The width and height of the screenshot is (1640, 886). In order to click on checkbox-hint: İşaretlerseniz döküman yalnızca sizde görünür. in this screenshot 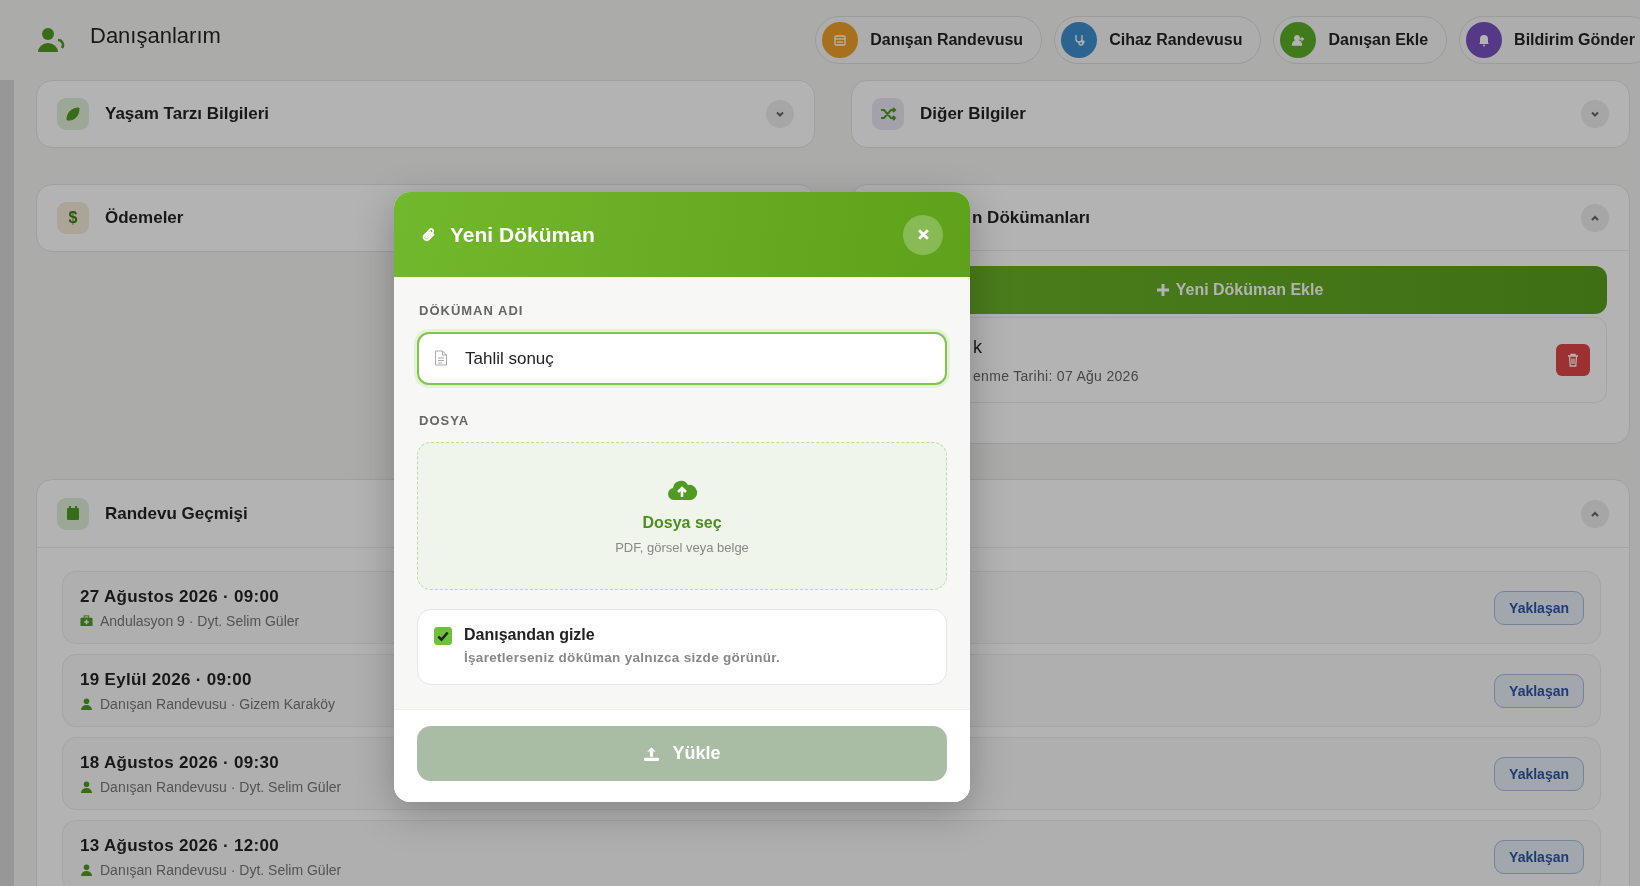, I will do `click(622, 657)`.